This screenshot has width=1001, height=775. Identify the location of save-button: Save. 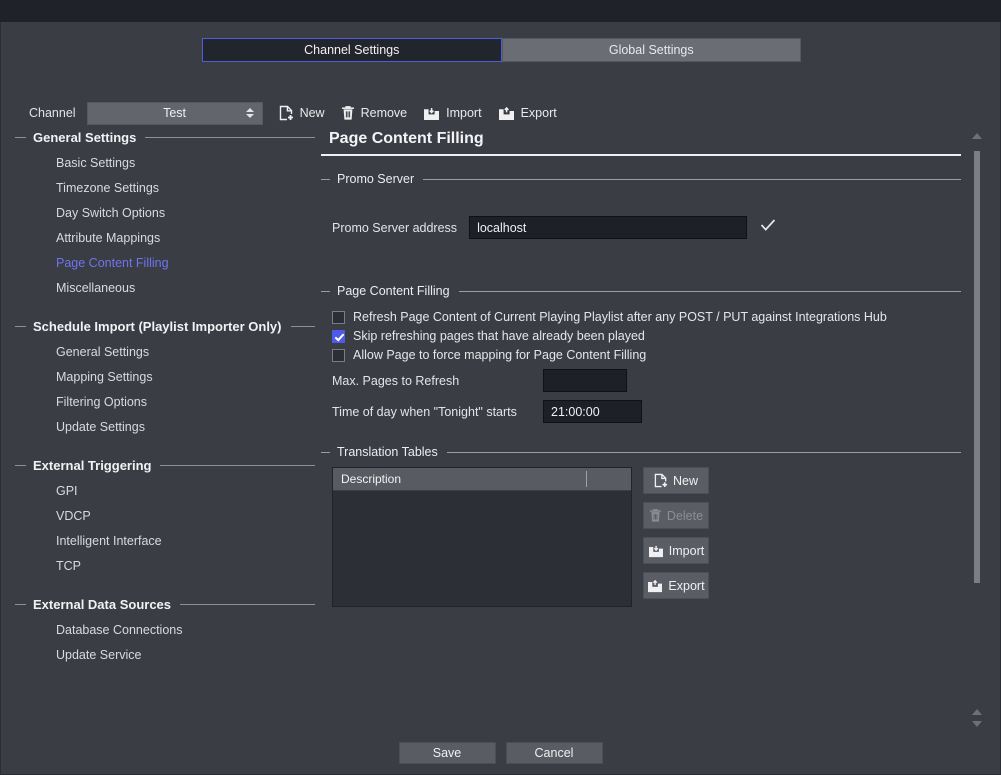
(447, 753).